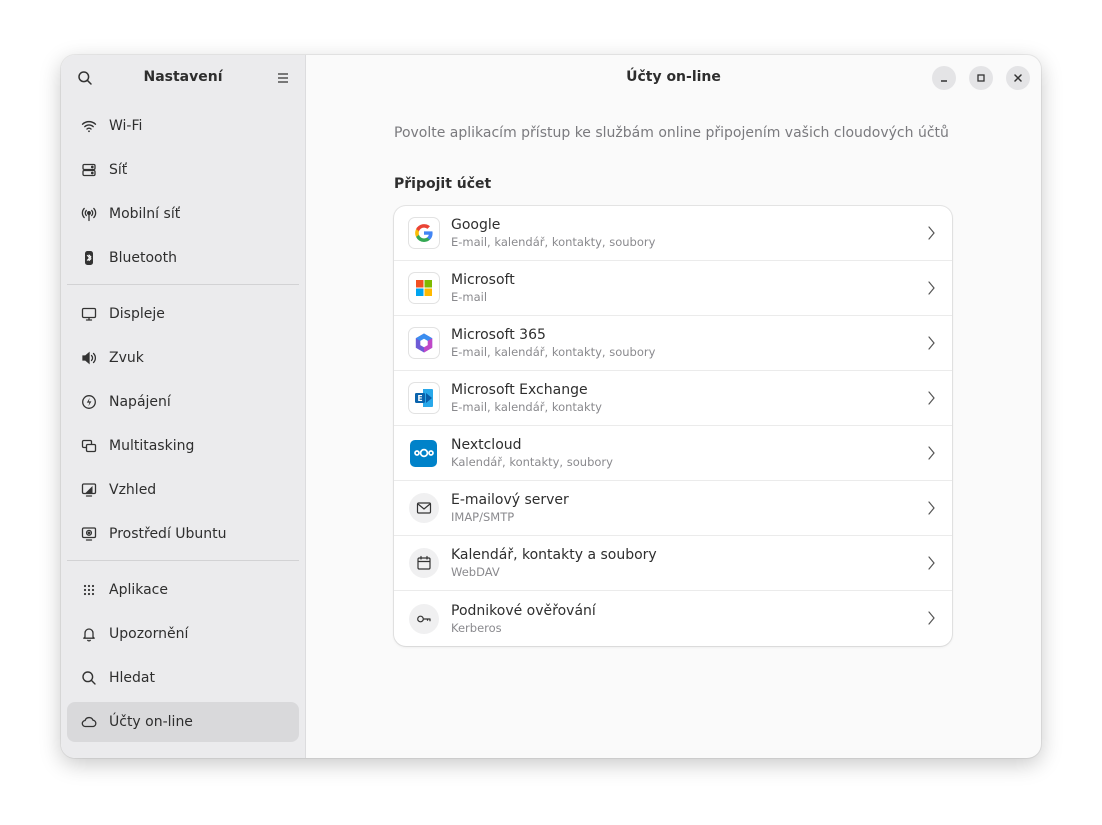 The image size is (1102, 825). What do you see at coordinates (519, 390) in the screenshot?
I see `provider-name: Microsoft Exchange` at bounding box center [519, 390].